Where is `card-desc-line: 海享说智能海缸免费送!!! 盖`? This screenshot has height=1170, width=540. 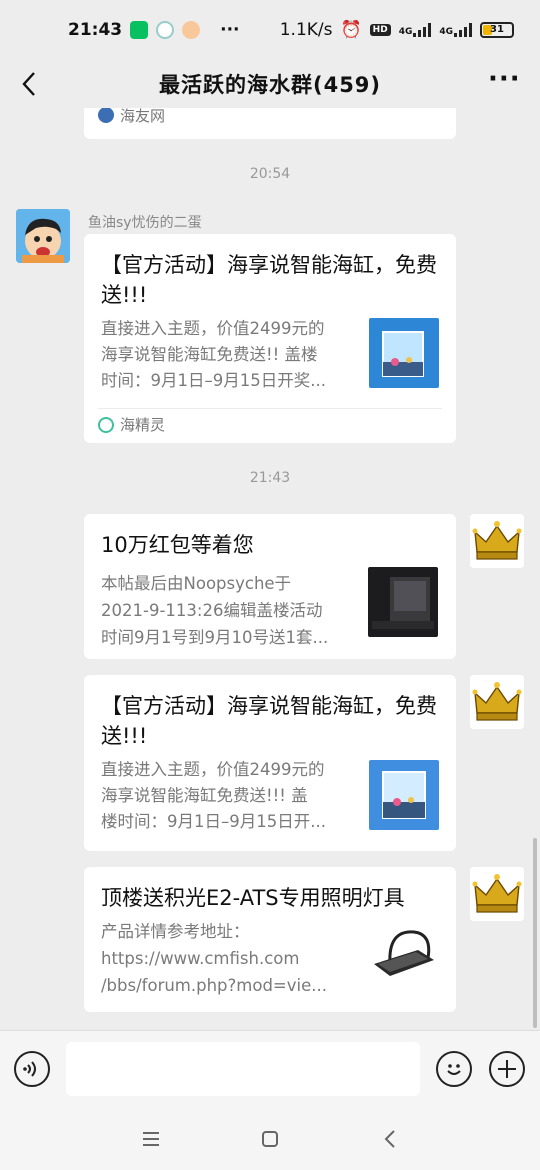 card-desc-line: 海享说智能海缸免费送!!! 盖 is located at coordinates (204, 795).